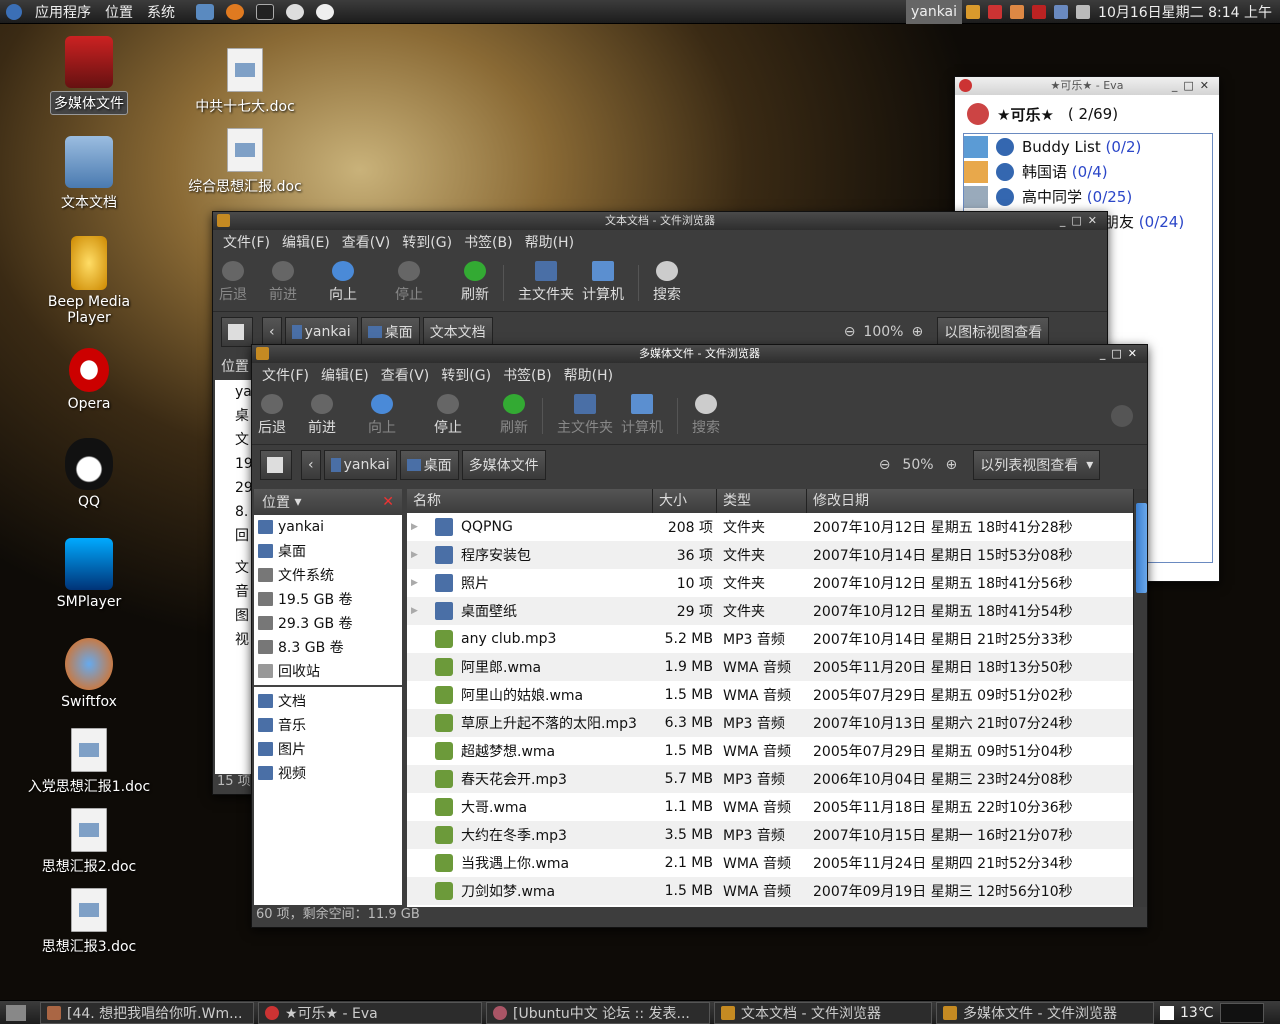  I want to click on buddy-group: 高中同学 (0/25), so click(1088, 196).